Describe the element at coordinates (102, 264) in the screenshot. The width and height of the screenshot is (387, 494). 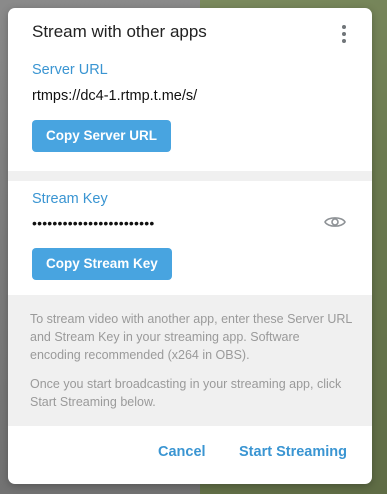
I see `copy-stream-key-button: Copy Stream Key` at that location.